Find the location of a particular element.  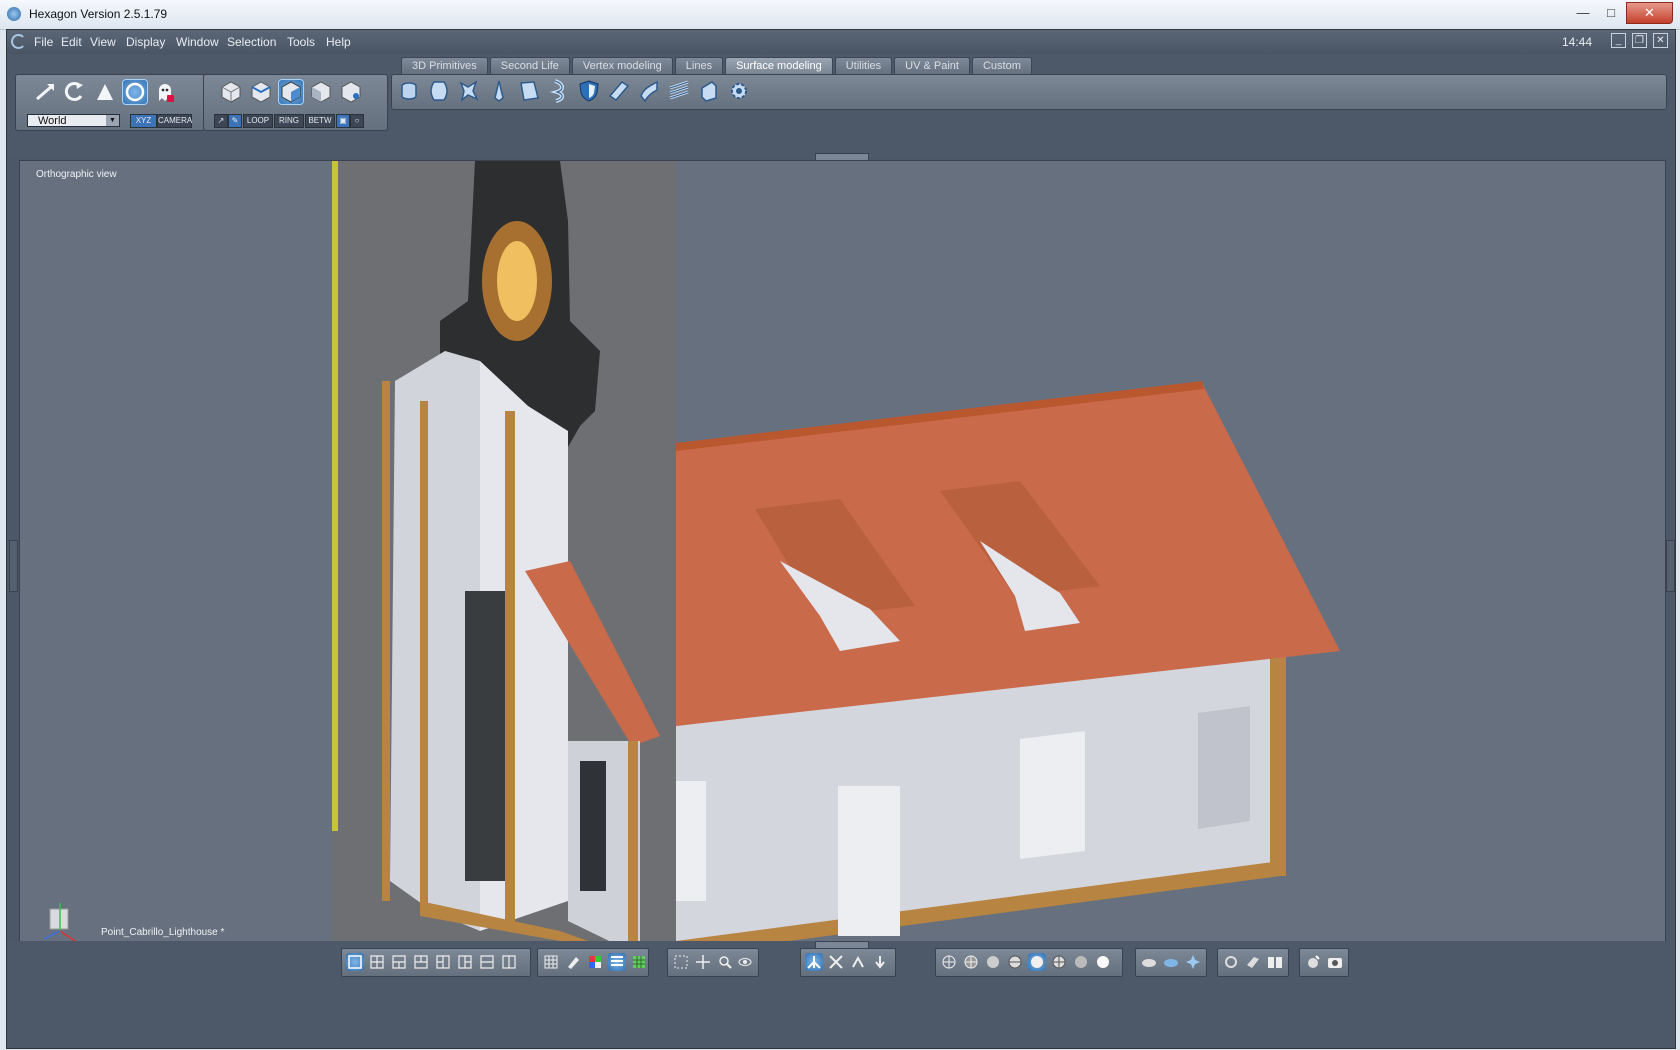

grid-settings-icon is located at coordinates (551, 962).